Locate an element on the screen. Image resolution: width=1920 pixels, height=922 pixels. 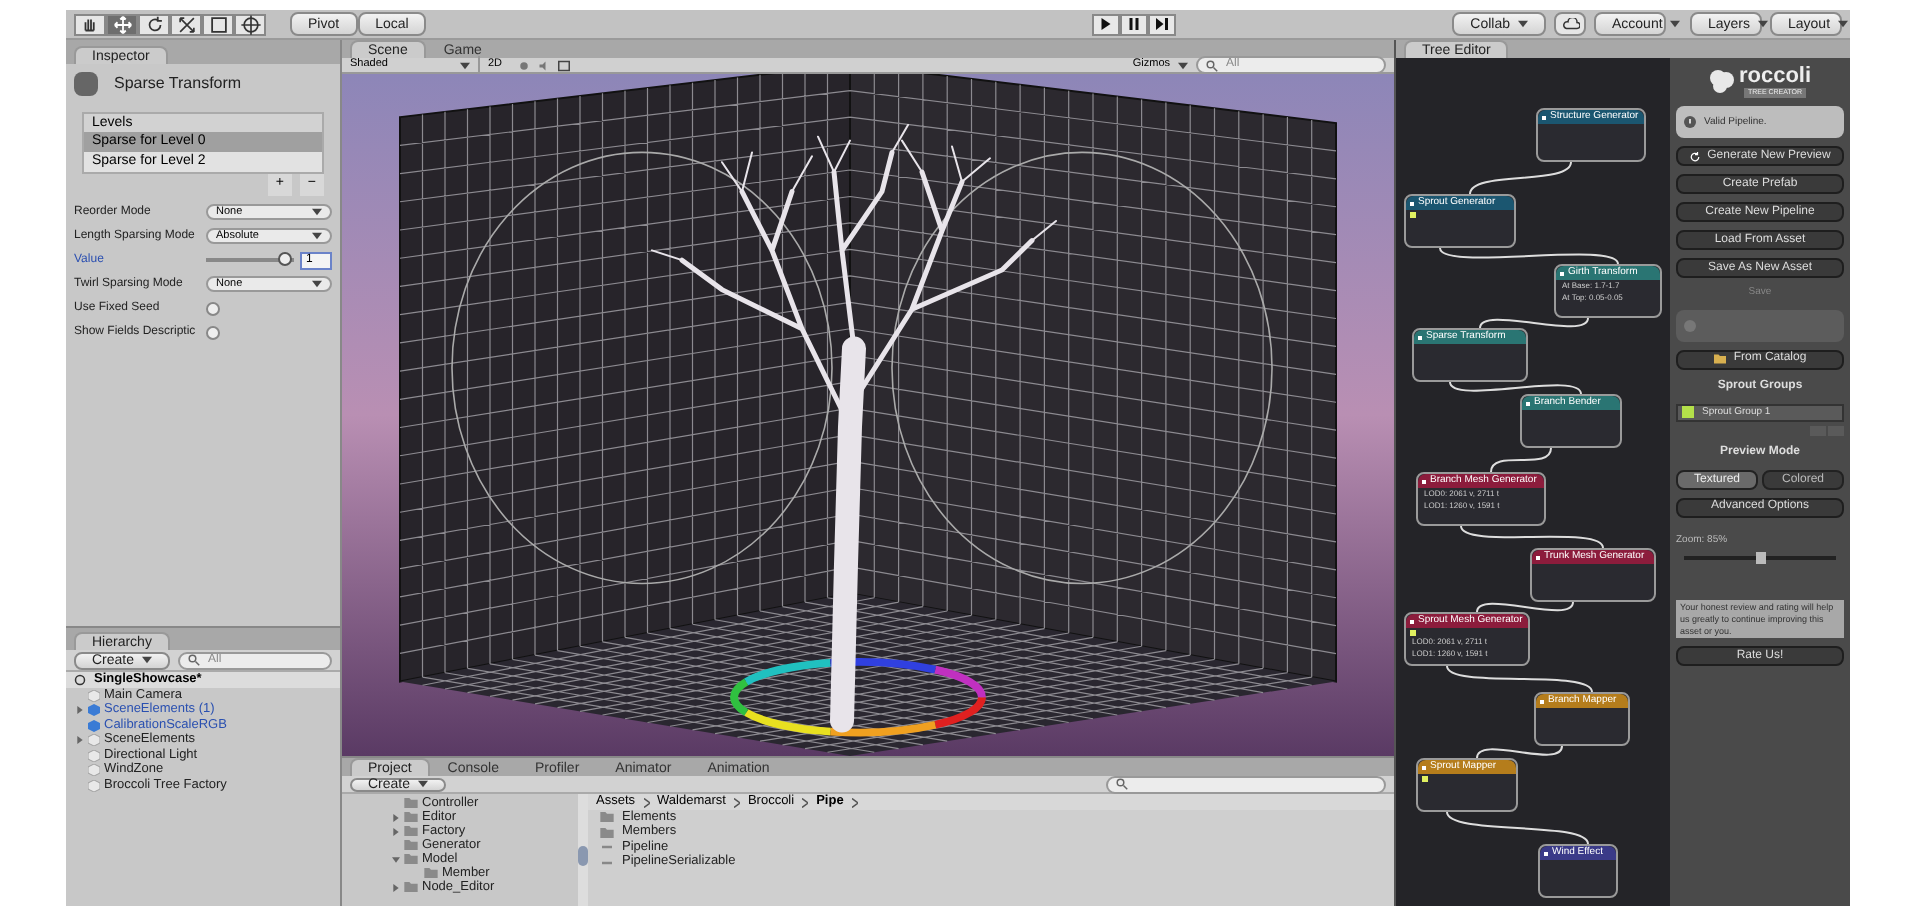
rotate-tool-icon is located at coordinates (154, 24).